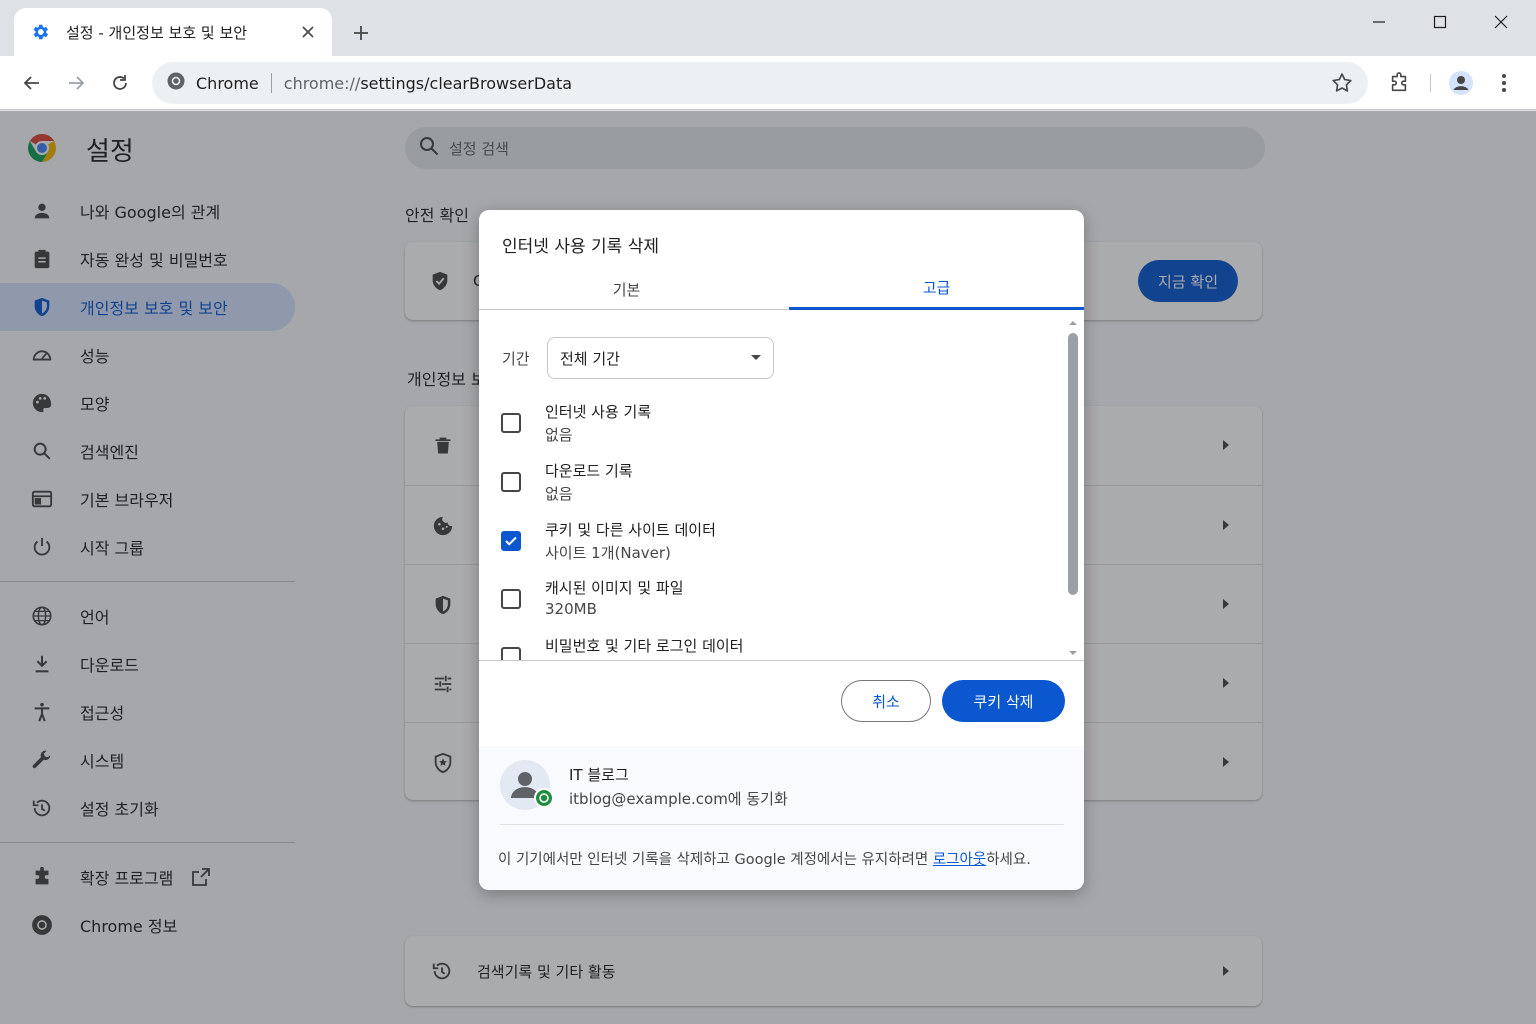  Describe the element at coordinates (40, 32) in the screenshot. I see `gear-icon` at that location.